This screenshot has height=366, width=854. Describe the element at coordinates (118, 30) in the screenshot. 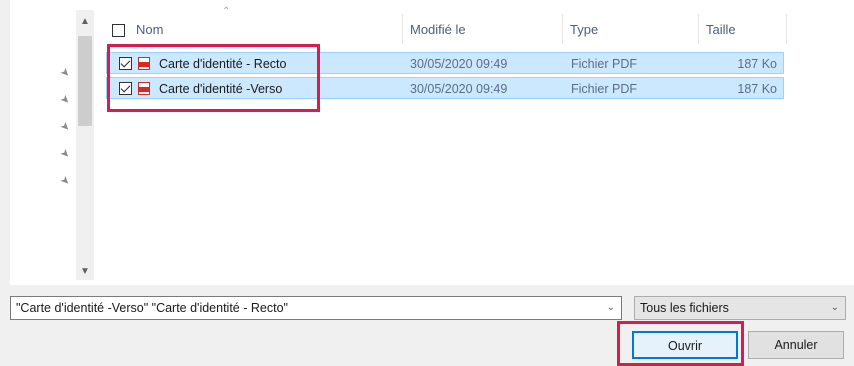

I see `select-all-checkbox` at that location.